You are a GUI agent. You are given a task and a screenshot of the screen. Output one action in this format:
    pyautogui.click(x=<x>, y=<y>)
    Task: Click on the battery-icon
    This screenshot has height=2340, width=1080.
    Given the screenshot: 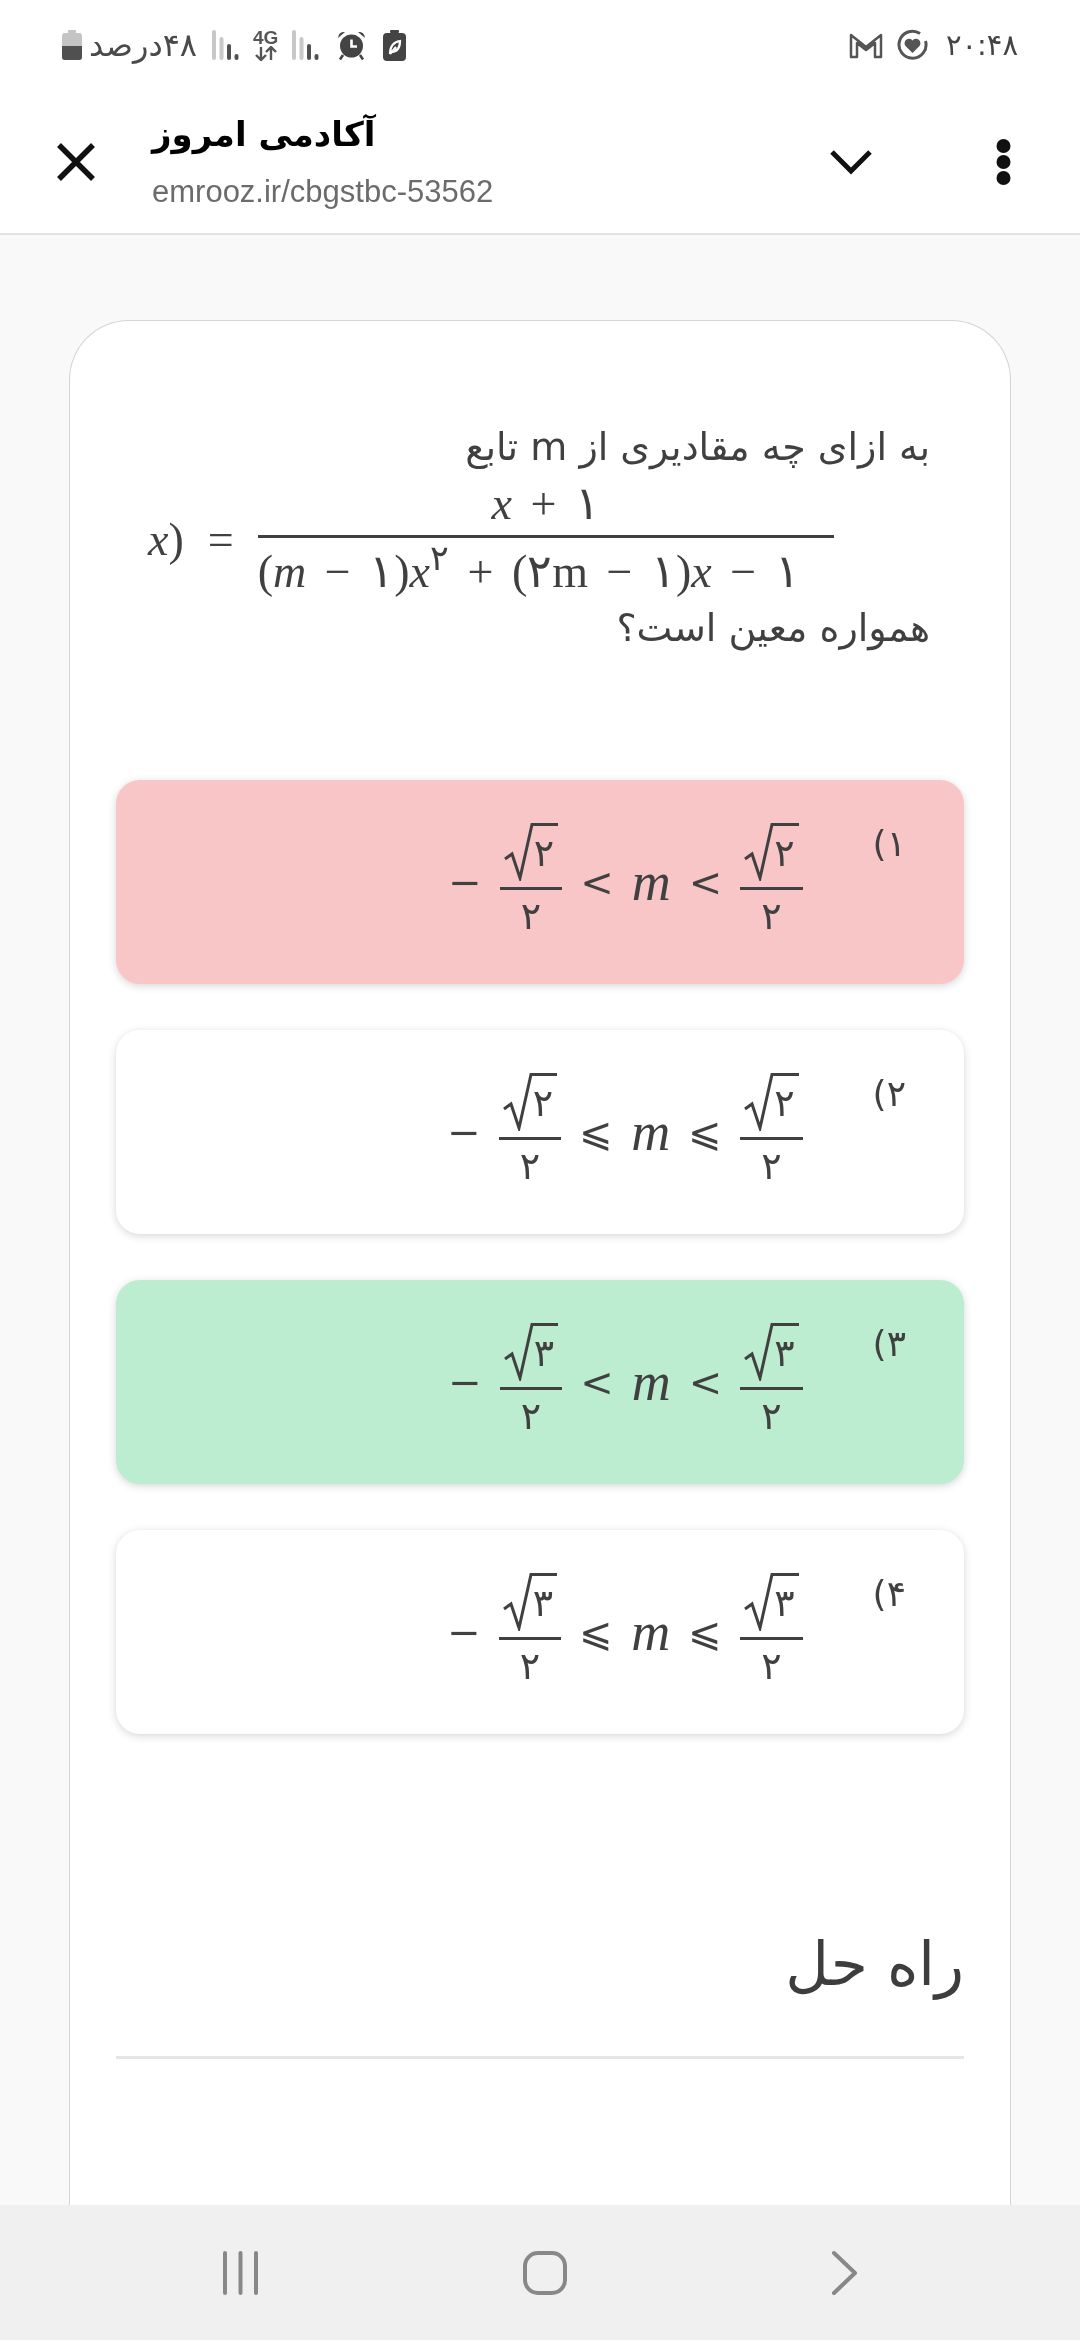 What is the action you would take?
    pyautogui.click(x=72, y=45)
    